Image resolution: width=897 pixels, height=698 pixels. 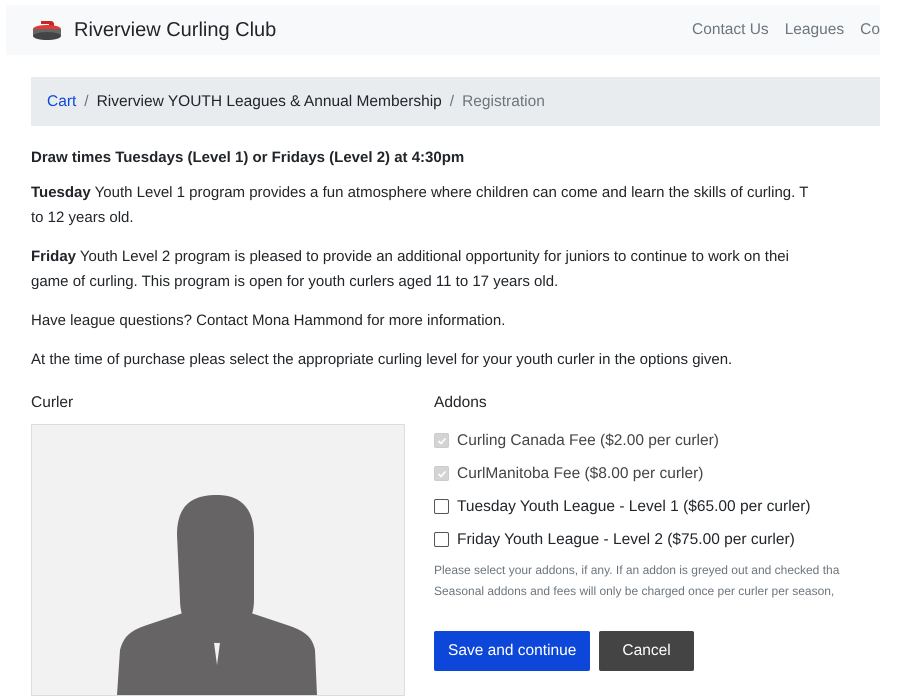 I want to click on help-text: Please select your addons, if any. If an addon is greyed out and checked tha Seasonal addons and fees will only be charged once per curler per season,, so click(x=637, y=581).